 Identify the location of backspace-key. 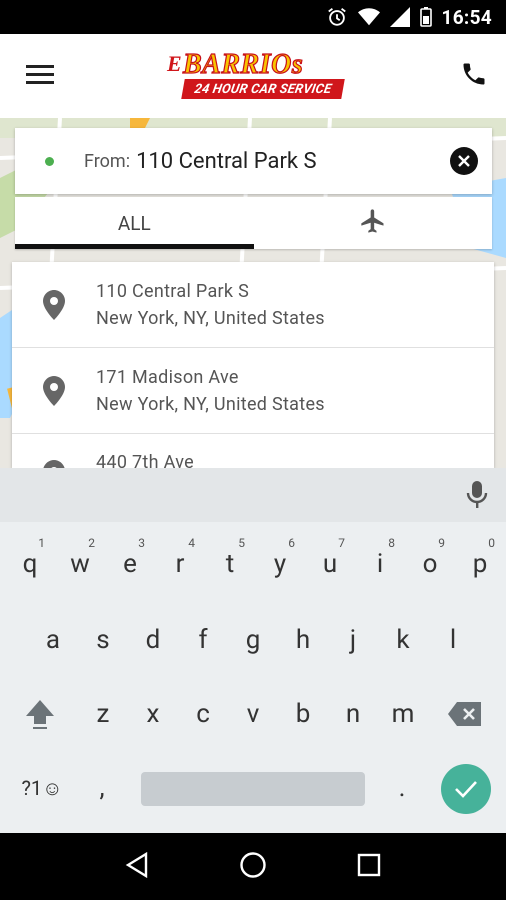
(465, 714).